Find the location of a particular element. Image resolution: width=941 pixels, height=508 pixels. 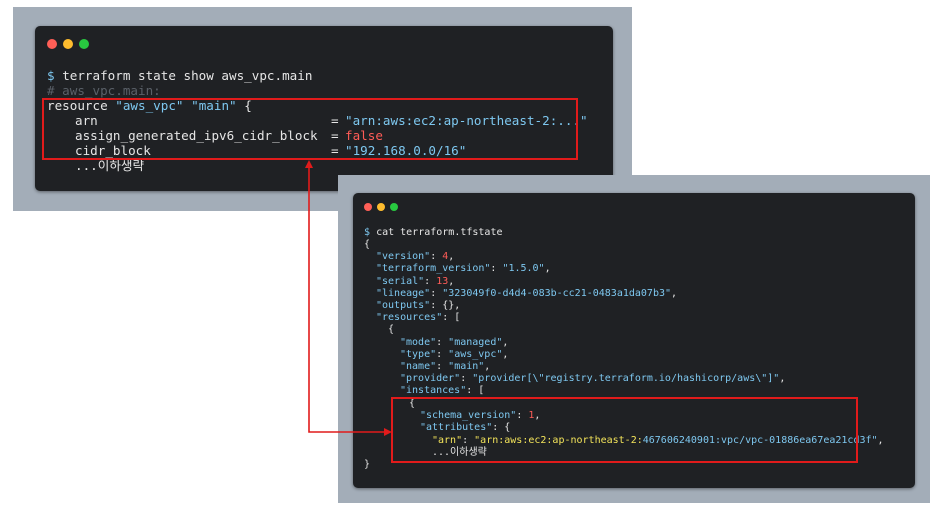

arrow-head-up is located at coordinates (309, 164).